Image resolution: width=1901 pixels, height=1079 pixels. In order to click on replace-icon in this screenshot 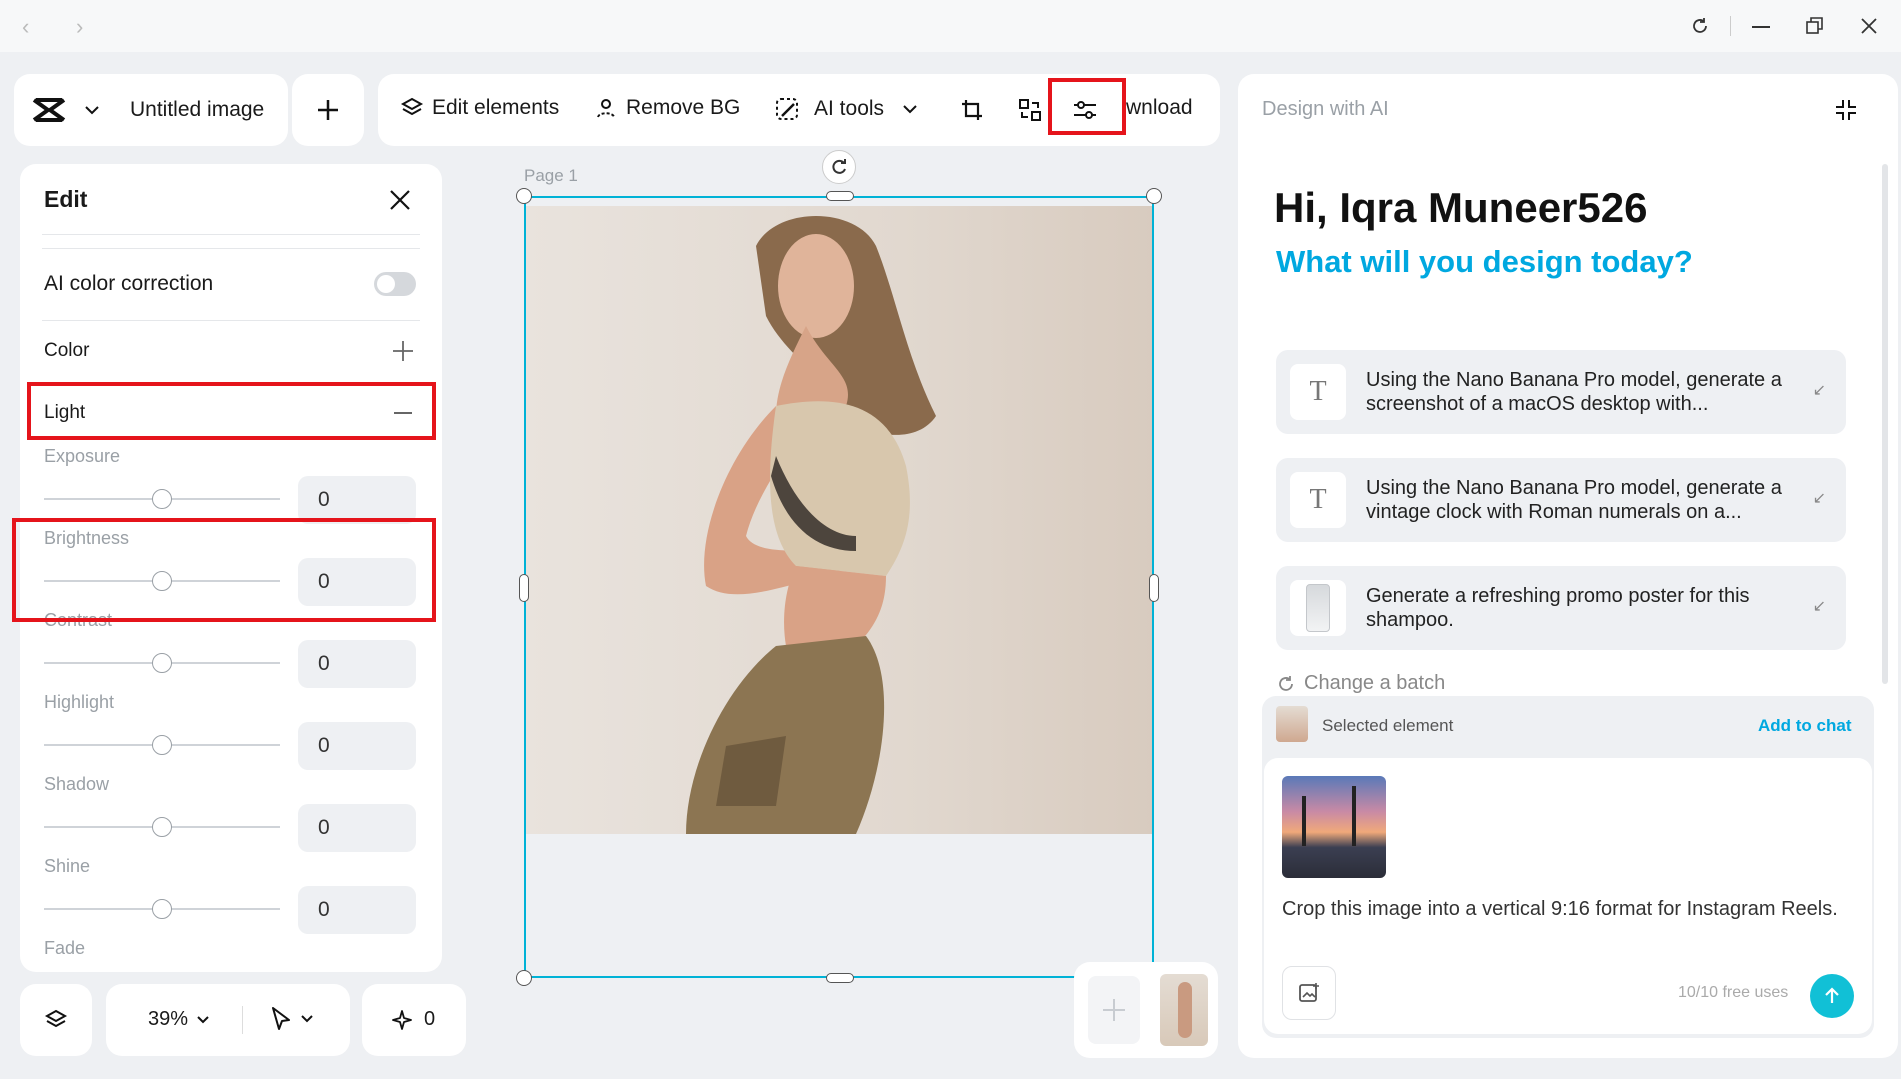, I will do `click(1030, 110)`.